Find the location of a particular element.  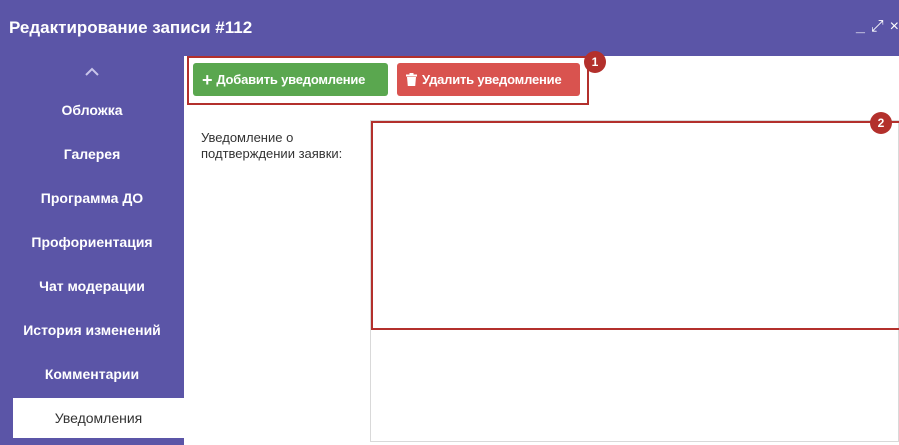

sidebar-item-label: Галерея is located at coordinates (92, 154).